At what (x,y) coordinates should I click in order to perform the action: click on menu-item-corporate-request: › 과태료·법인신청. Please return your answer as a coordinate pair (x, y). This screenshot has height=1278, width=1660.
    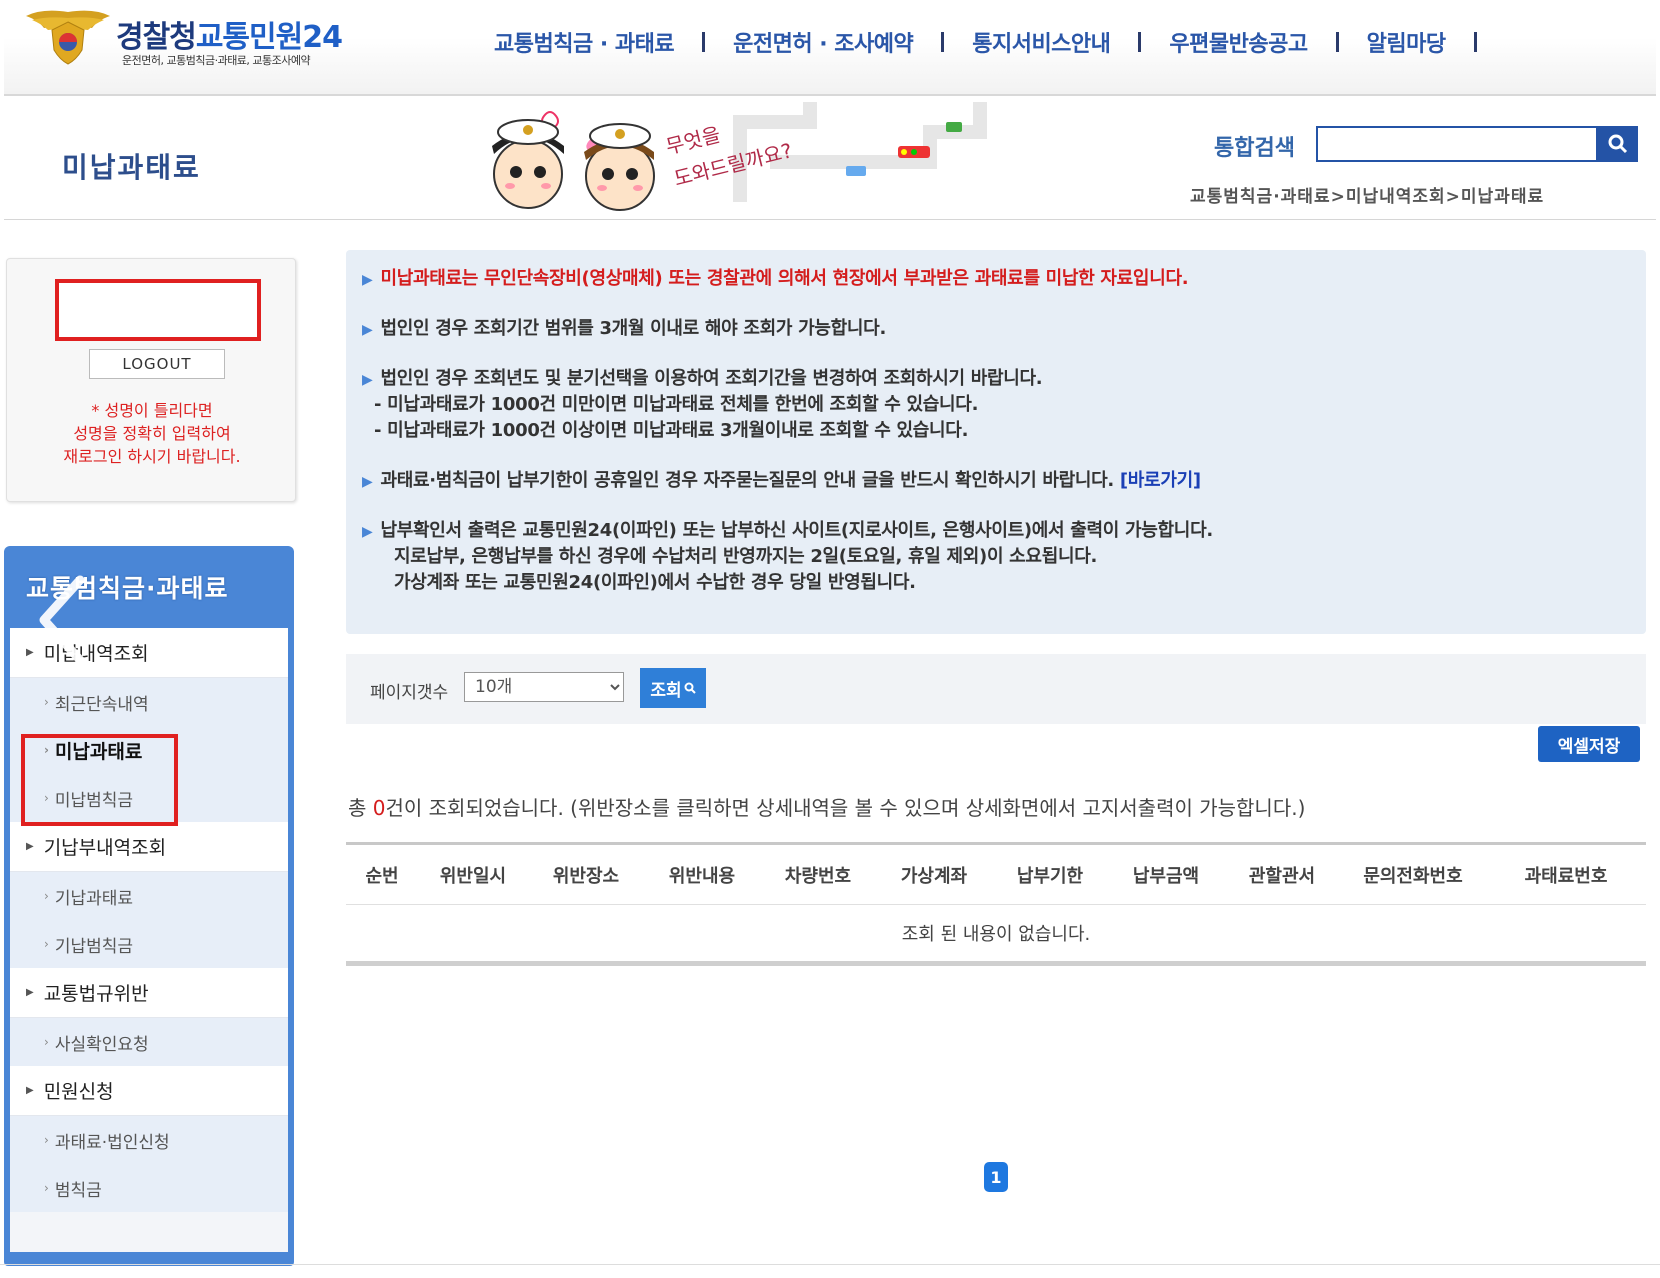
    Looking at the image, I should click on (149, 1140).